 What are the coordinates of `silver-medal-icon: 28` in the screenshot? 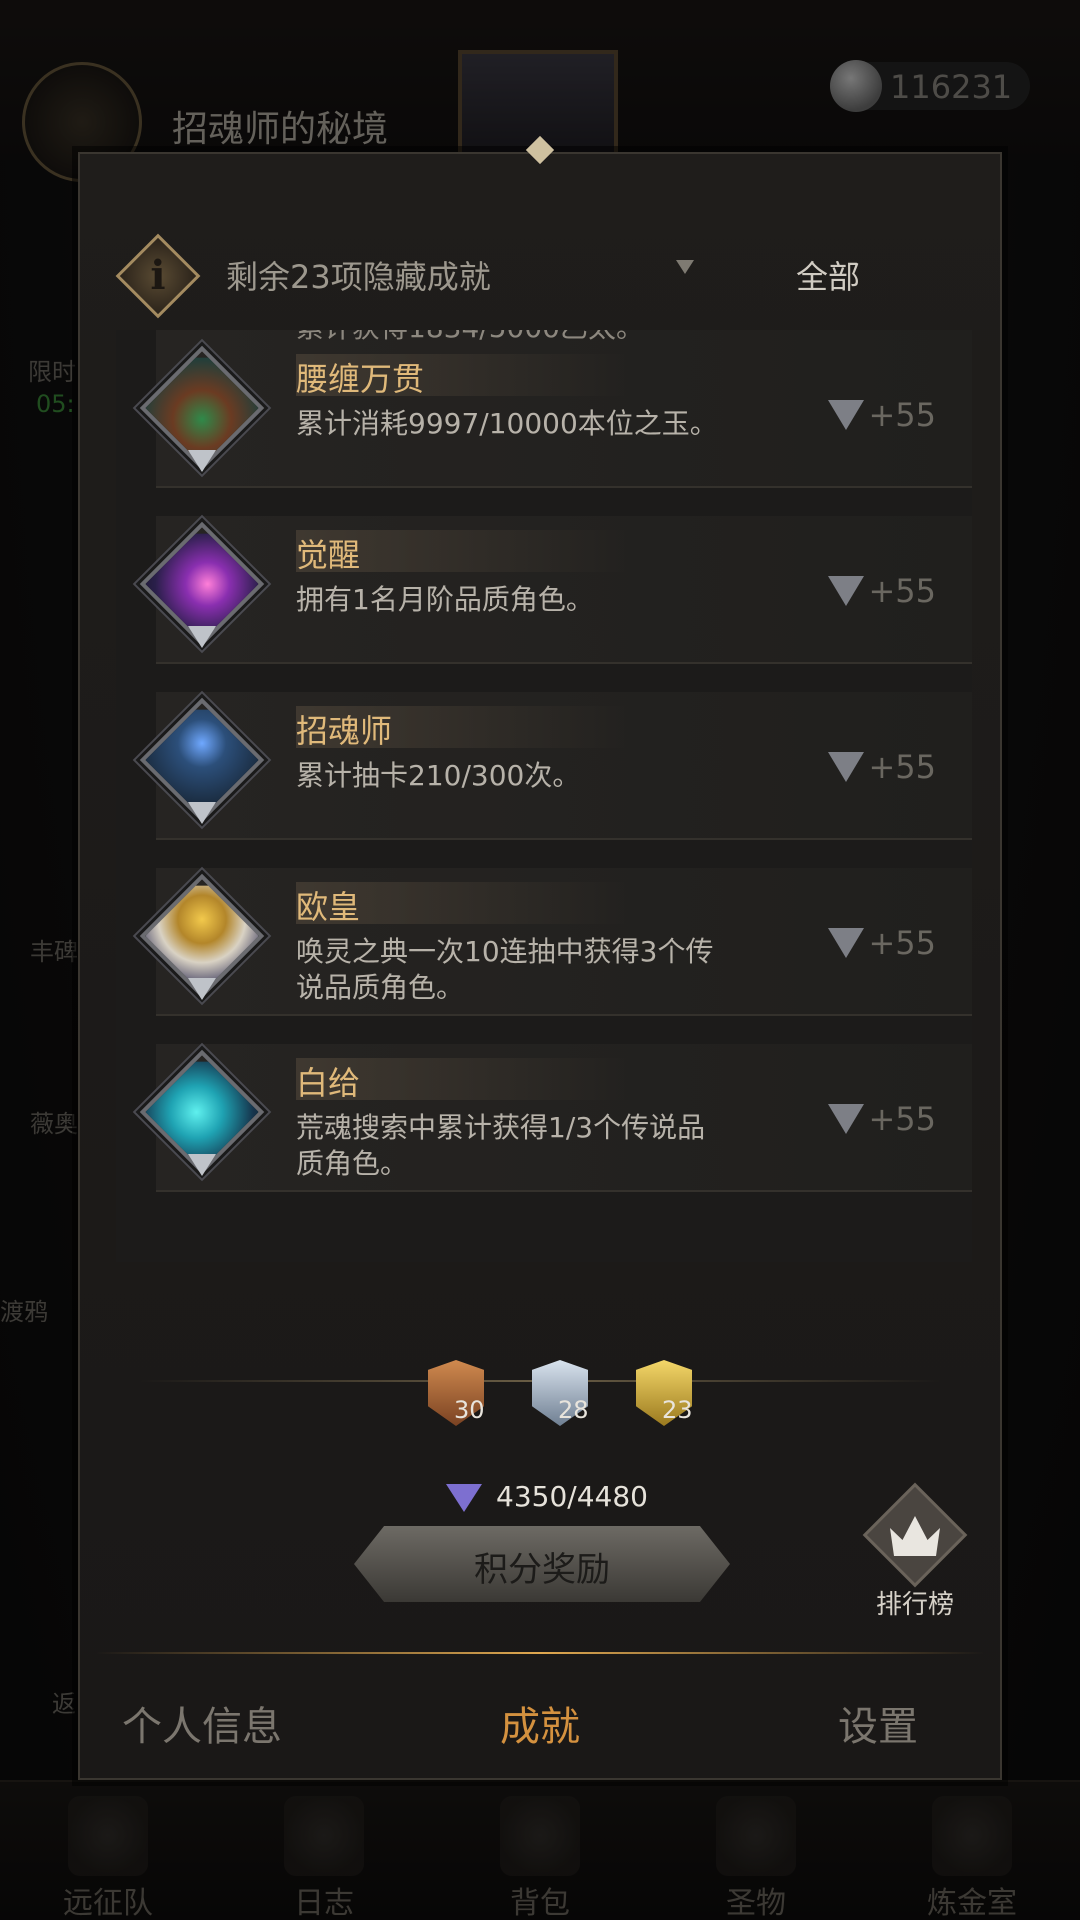 It's located at (559, 1396).